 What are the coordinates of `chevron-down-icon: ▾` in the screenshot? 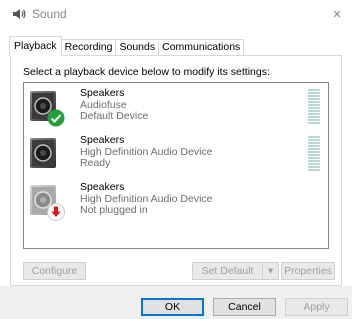 It's located at (270, 271).